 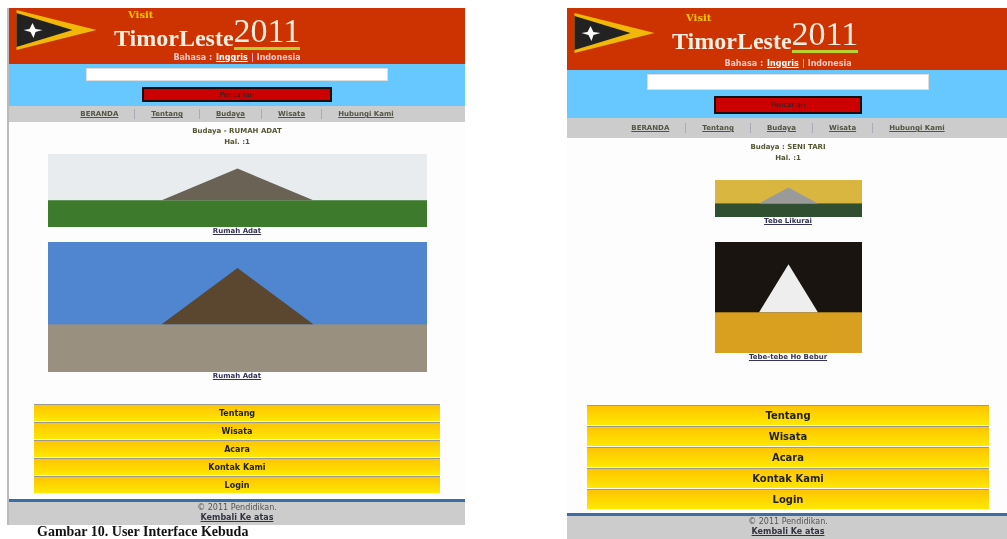 I want to click on figure-caption: Gambar 10. User Interface Kebuda, so click(x=143, y=532).